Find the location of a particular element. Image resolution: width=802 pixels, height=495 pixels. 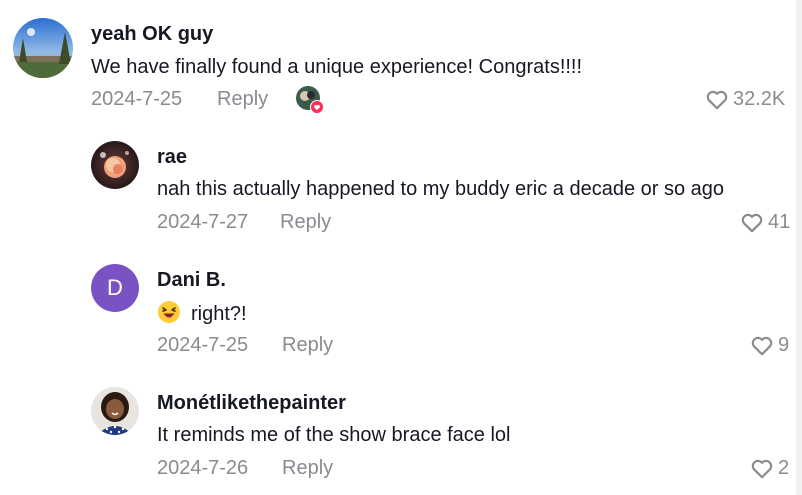

avatar-dani-b: D is located at coordinates (115, 288).